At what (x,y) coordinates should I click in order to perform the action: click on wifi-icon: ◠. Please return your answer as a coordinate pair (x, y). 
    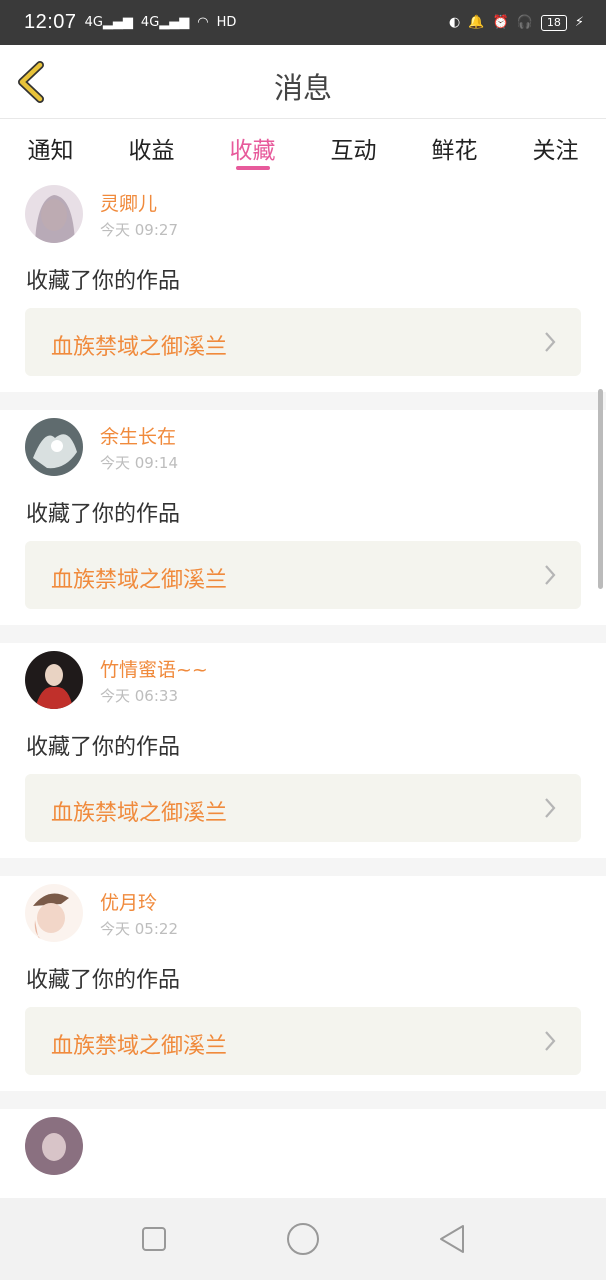
    Looking at the image, I should click on (203, 22).